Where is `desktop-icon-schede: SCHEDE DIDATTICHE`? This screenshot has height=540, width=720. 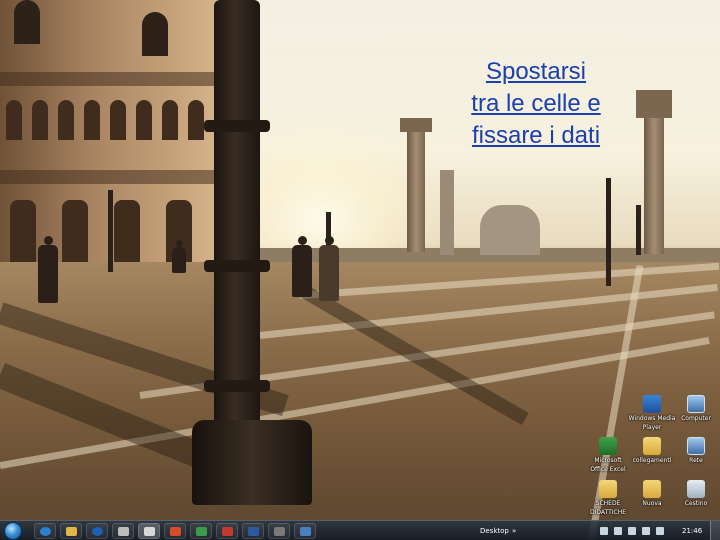
desktop-icon-schede: SCHEDE DIDATTICHE is located at coordinates (608, 498).